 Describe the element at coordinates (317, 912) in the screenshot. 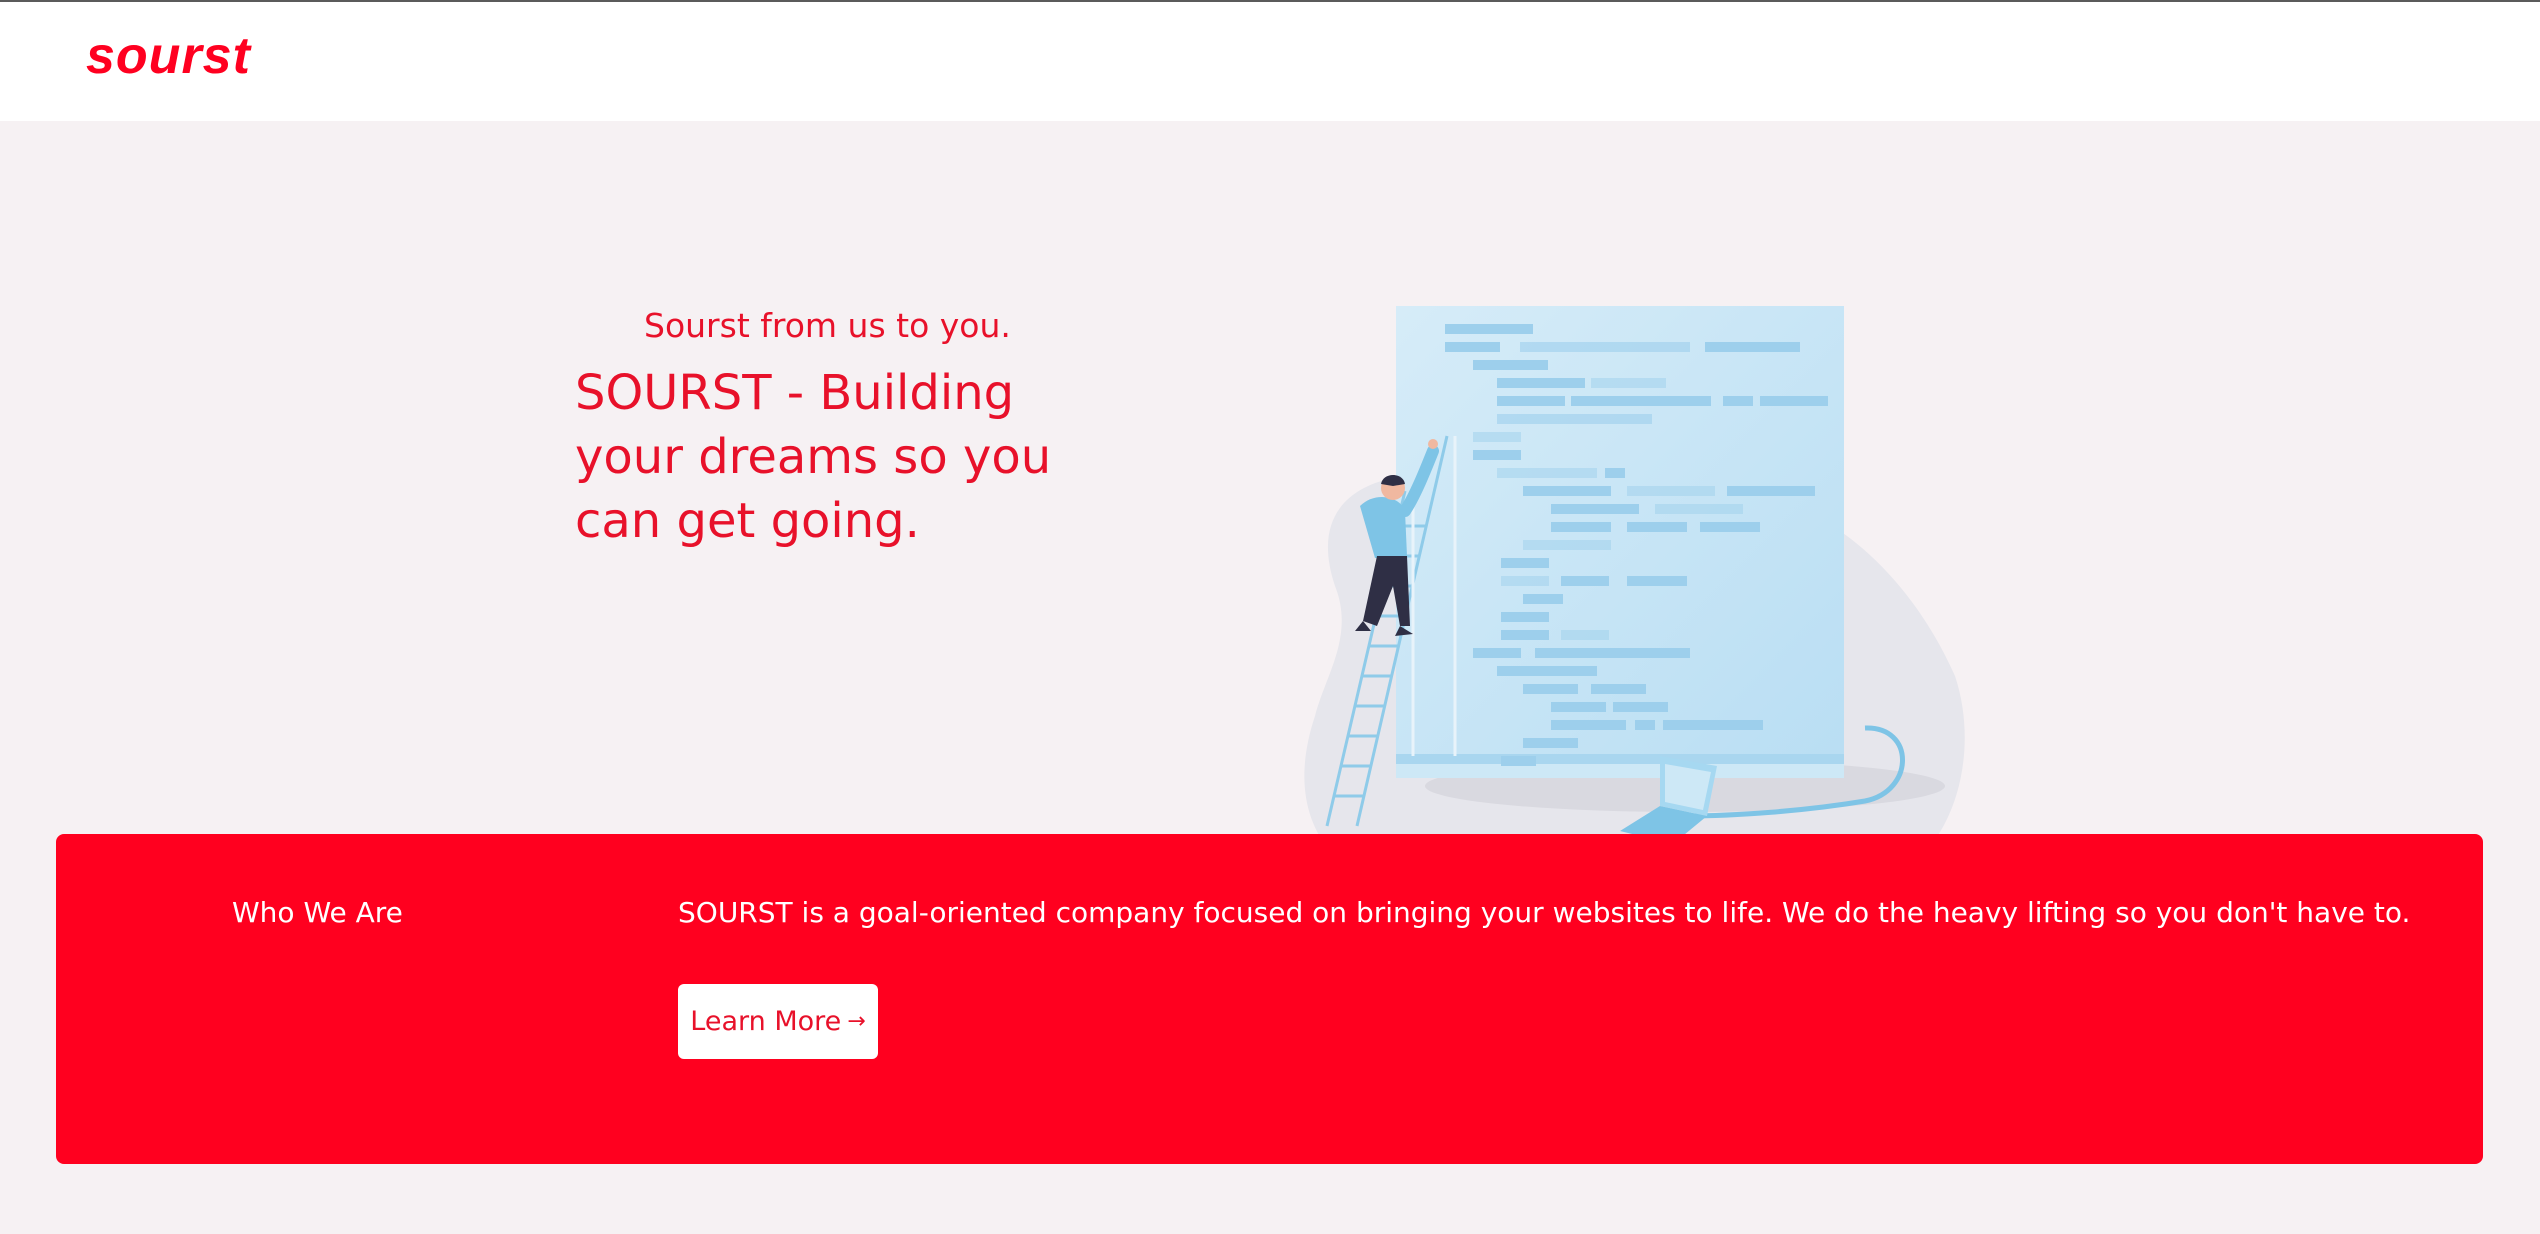

I see `who-we-are-title: Who We Are` at that location.